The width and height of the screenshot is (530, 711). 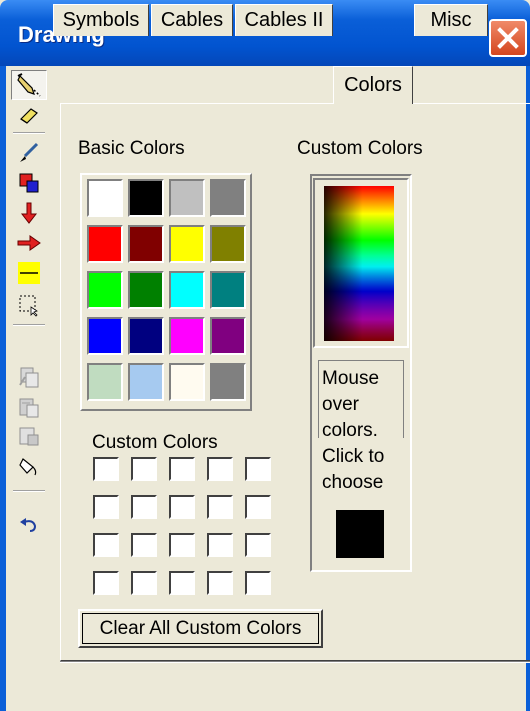 I want to click on paste-drawing-icon, so click(x=29, y=408).